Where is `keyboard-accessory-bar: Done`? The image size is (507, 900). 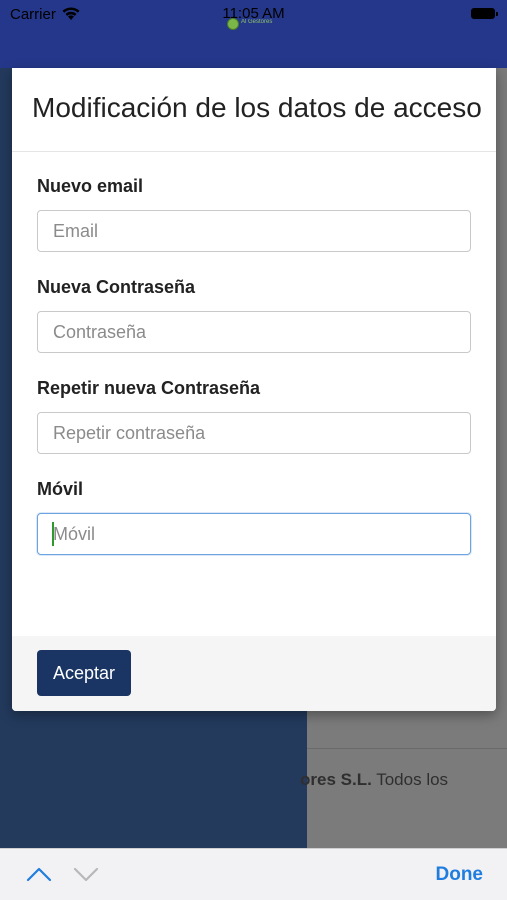
keyboard-accessory-bar: Done is located at coordinates (253, 874).